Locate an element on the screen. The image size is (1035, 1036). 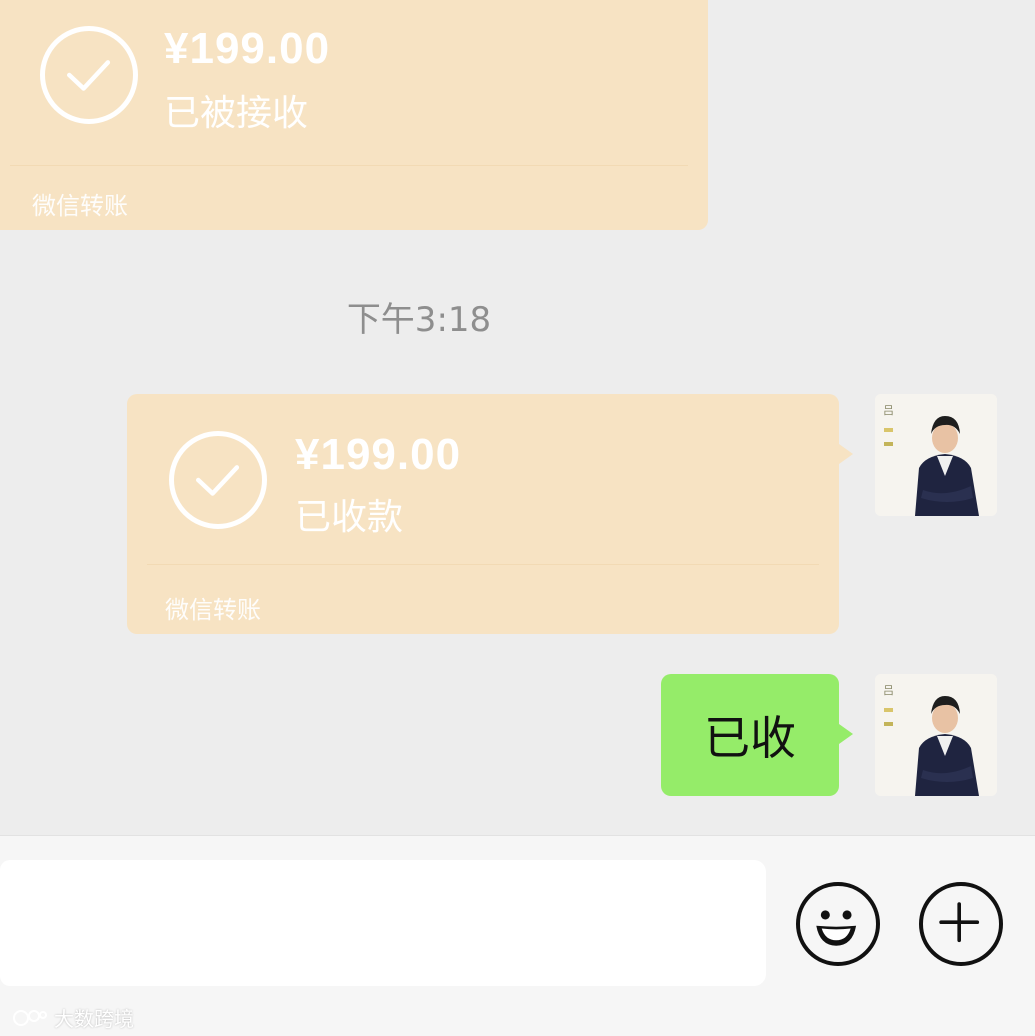
transfer-status: 已收款 is located at coordinates (349, 517).